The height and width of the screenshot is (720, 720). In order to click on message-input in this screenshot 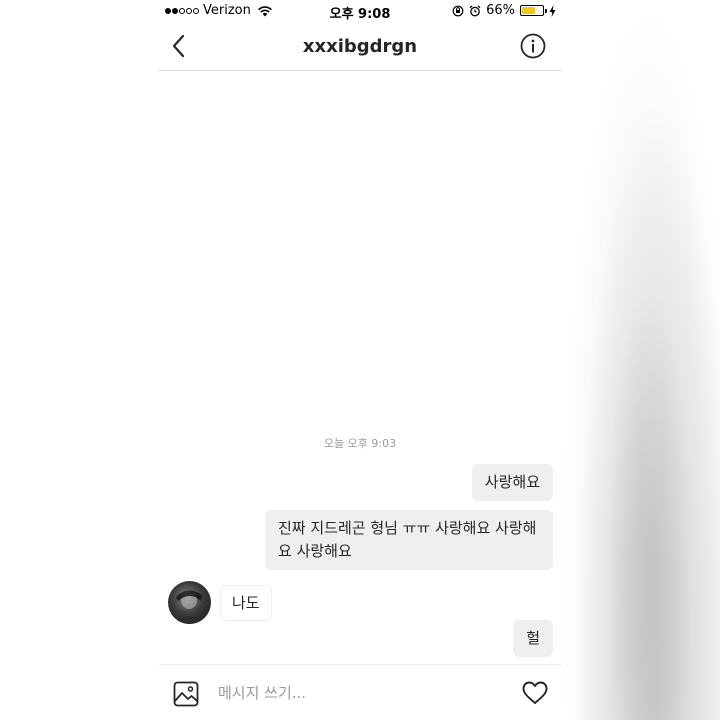, I will do `click(358, 693)`.